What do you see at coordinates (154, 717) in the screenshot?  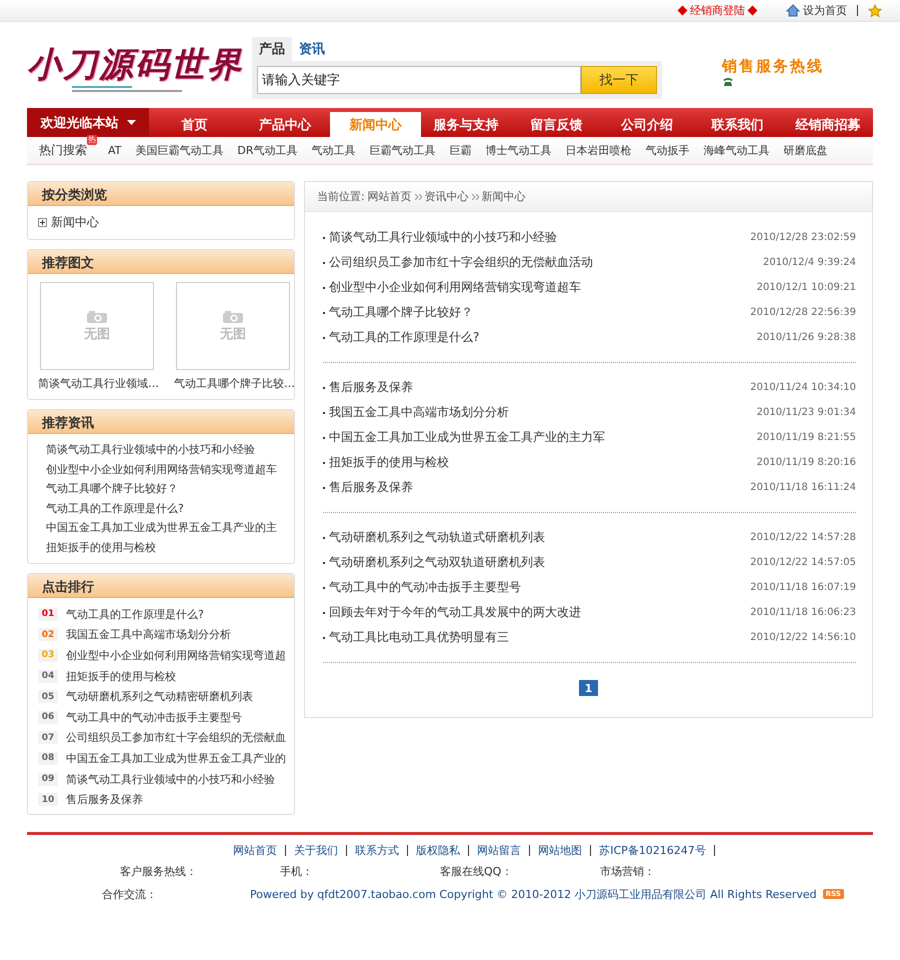 I see `ranking-link: 气动工具中的气动冲击扳手主要型号` at bounding box center [154, 717].